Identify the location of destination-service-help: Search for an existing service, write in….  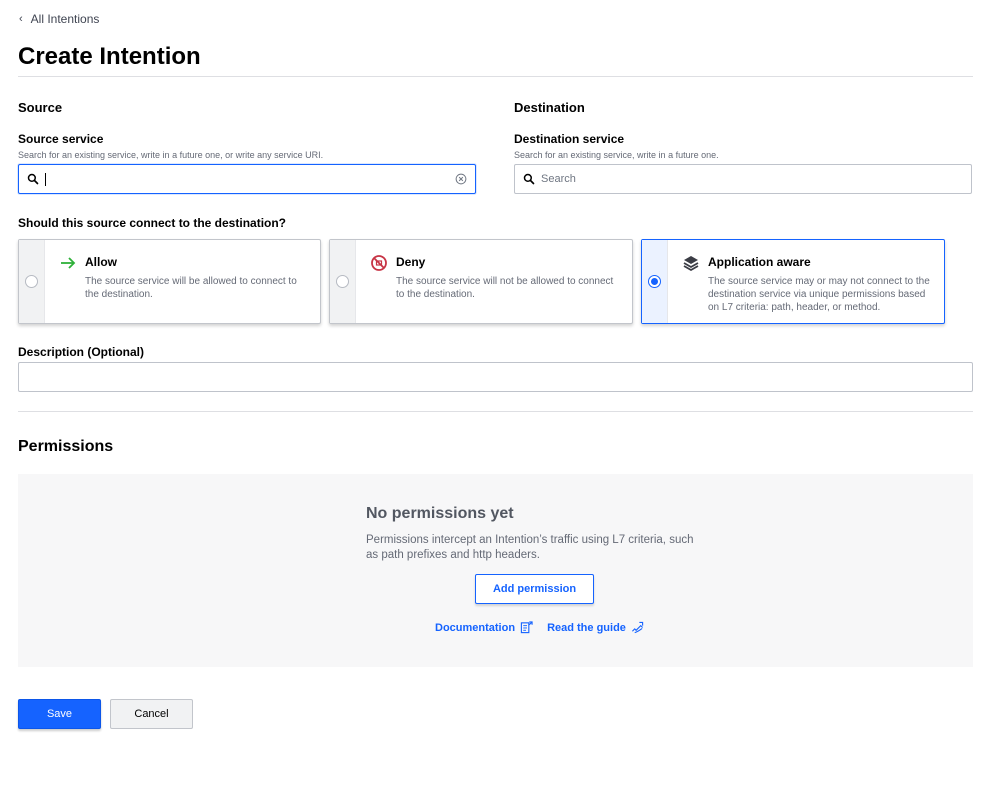
(616, 155).